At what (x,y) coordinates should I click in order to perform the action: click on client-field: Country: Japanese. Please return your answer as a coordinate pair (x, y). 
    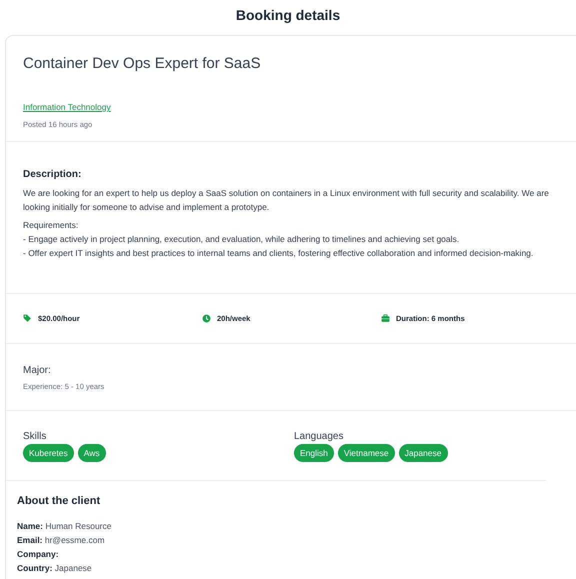
    Looking at the image, I should click on (287, 568).